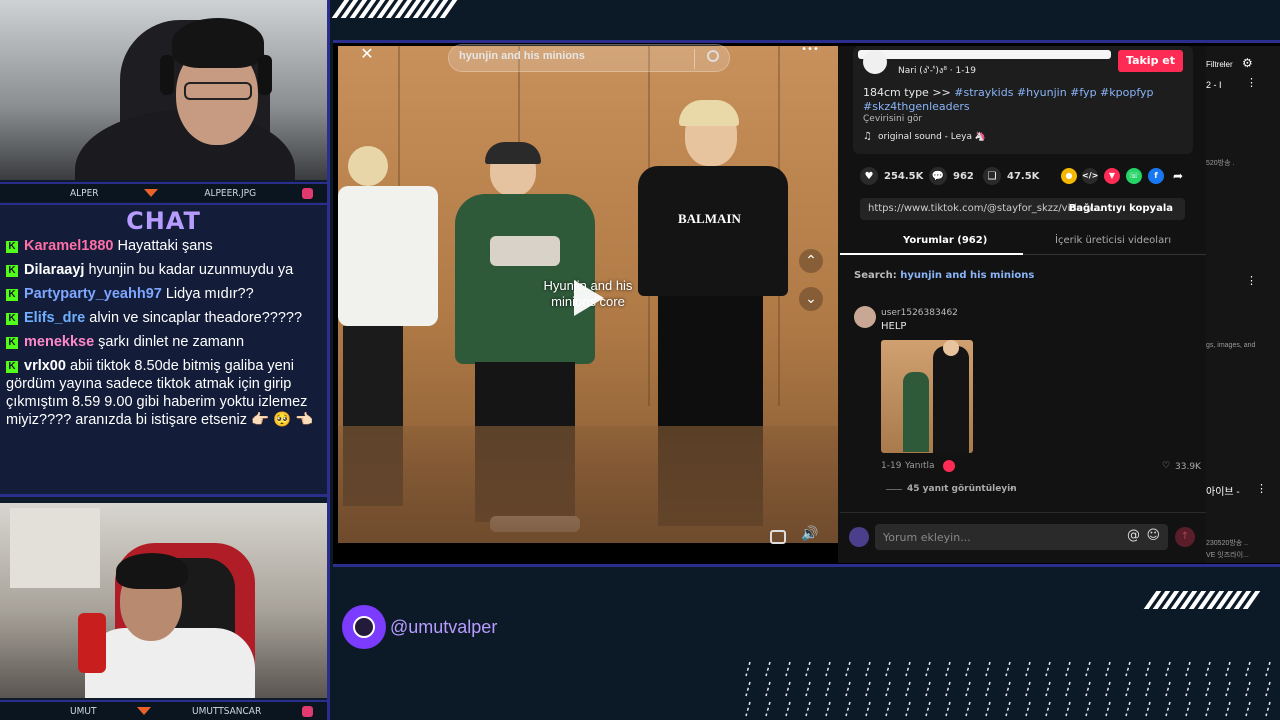  Describe the element at coordinates (1021, 537) in the screenshot. I see `comment-input: Yorum ekleyin... @ ☺` at that location.